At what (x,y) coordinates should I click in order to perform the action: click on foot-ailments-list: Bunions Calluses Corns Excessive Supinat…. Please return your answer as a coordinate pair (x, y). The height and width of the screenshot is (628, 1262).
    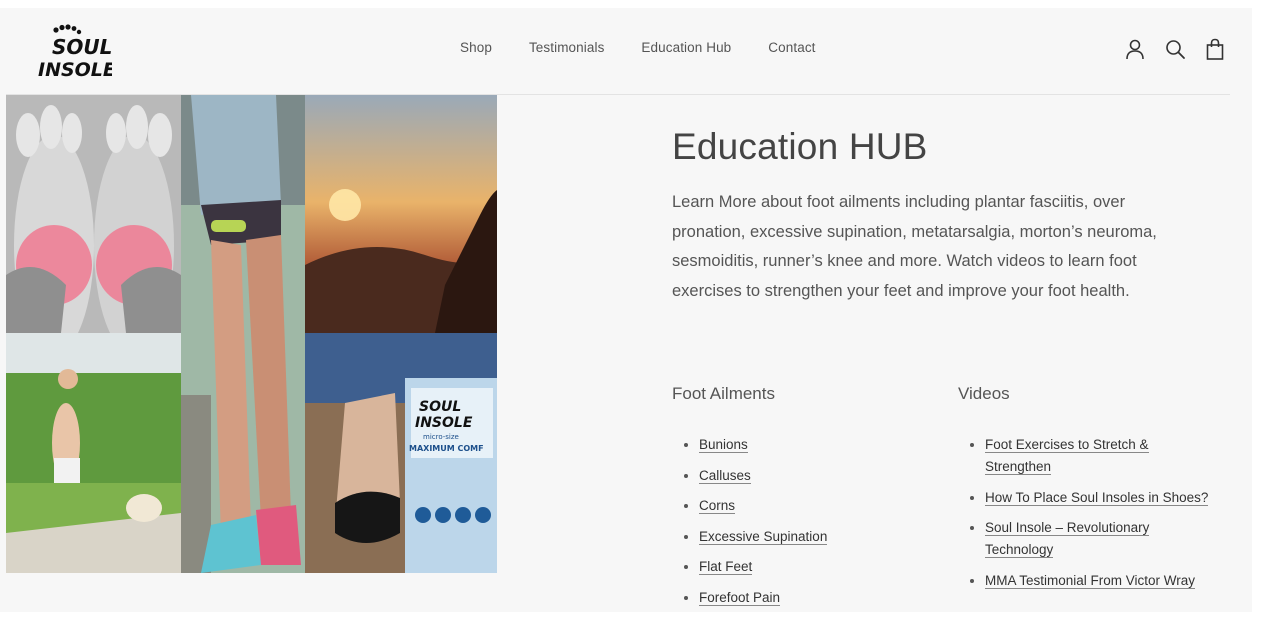
    Looking at the image, I should click on (802, 521).